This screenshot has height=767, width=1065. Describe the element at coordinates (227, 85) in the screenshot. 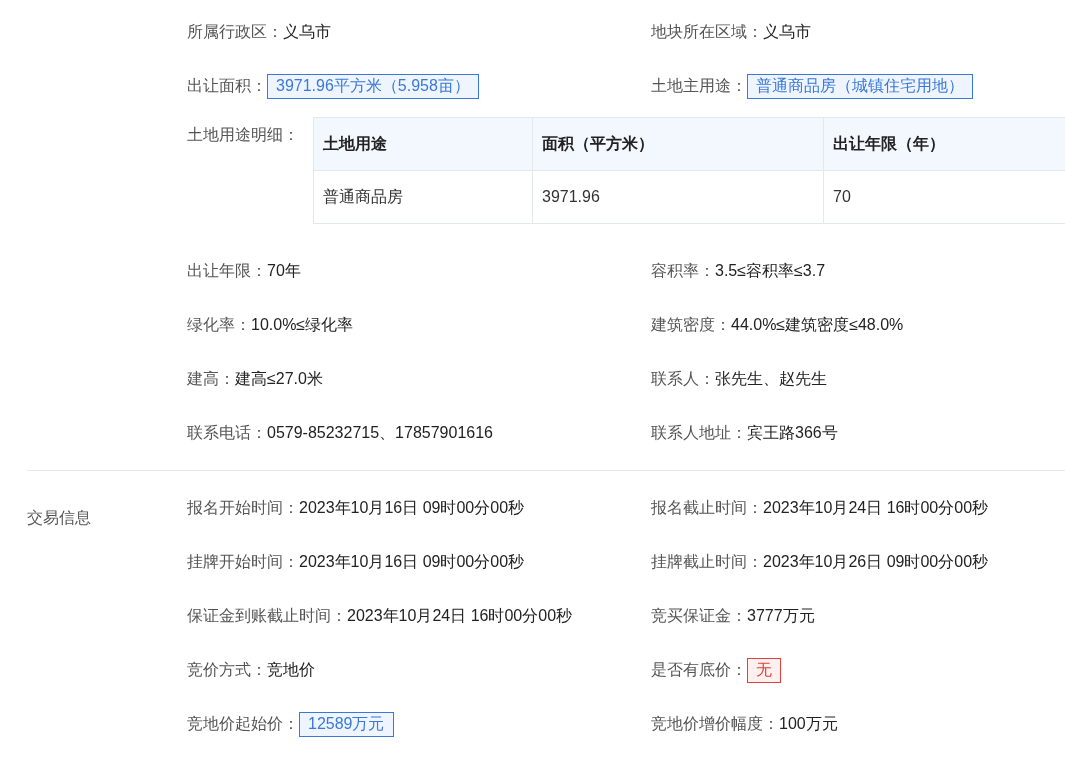

I see `field-label: 出让面积：` at that location.